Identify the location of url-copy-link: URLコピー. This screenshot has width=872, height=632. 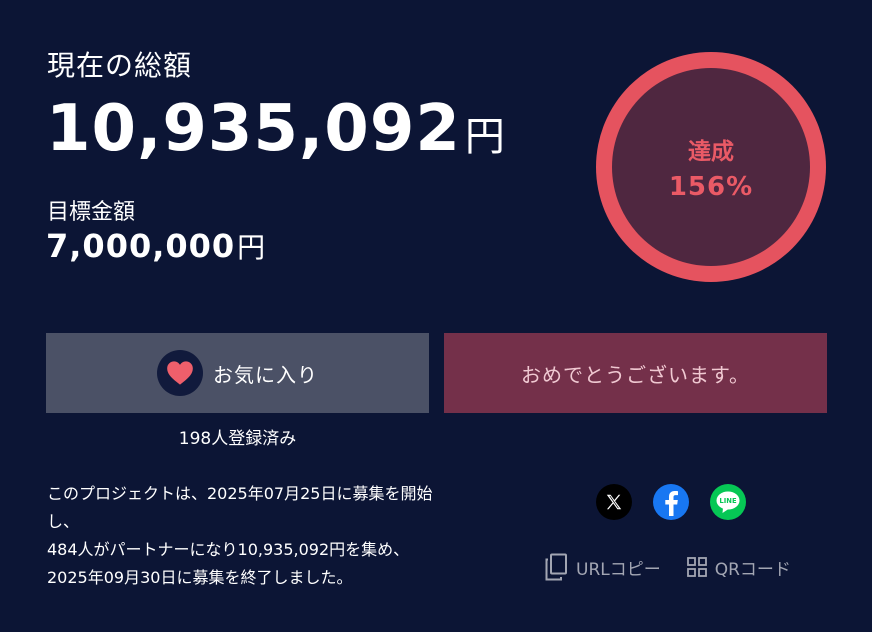
(602, 567).